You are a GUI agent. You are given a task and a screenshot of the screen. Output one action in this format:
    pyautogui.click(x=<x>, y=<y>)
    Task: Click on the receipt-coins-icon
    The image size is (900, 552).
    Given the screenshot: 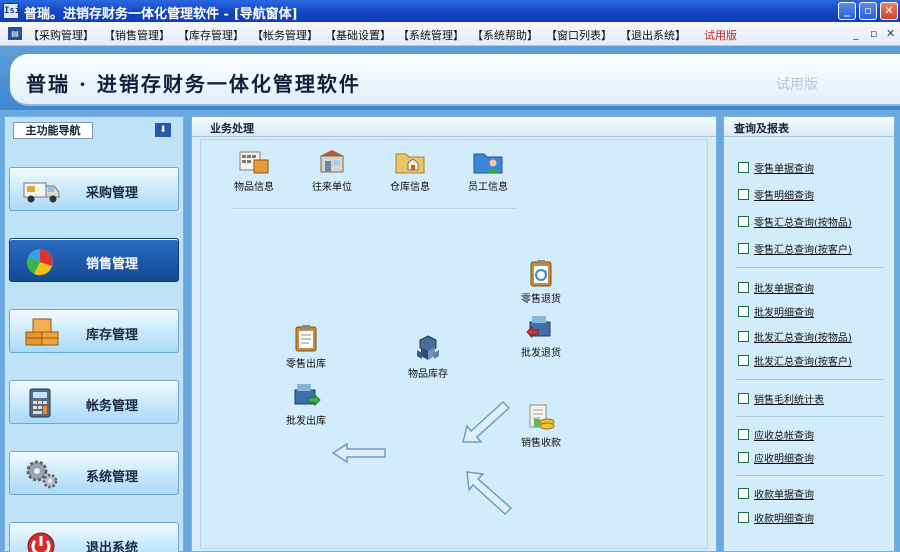 What is the action you would take?
    pyautogui.click(x=542, y=417)
    